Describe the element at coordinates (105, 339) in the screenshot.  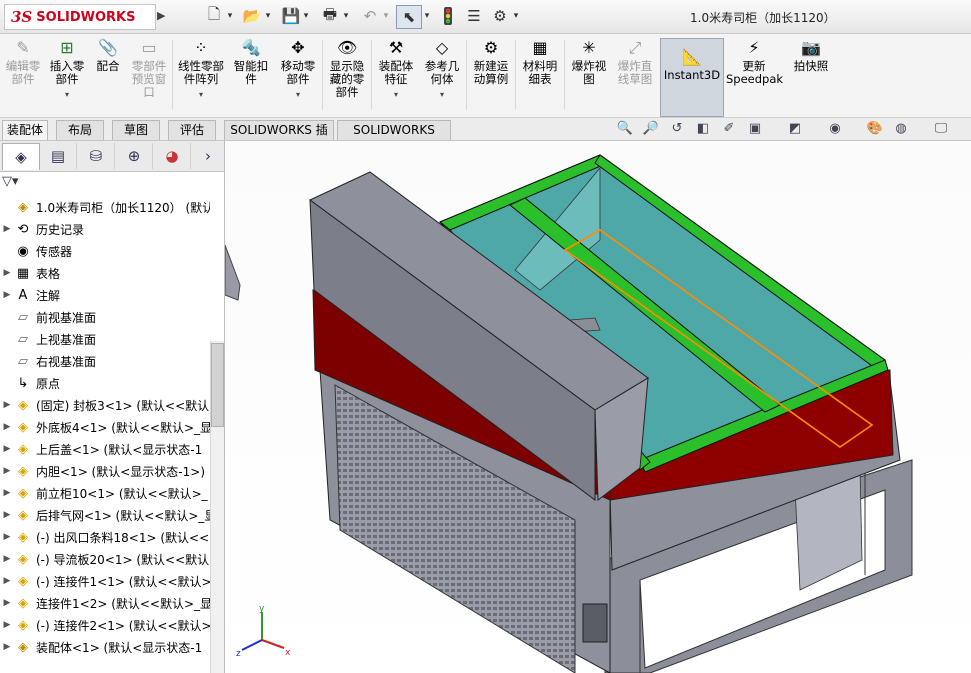
I see `tree-item: ▱ 上视基准面` at that location.